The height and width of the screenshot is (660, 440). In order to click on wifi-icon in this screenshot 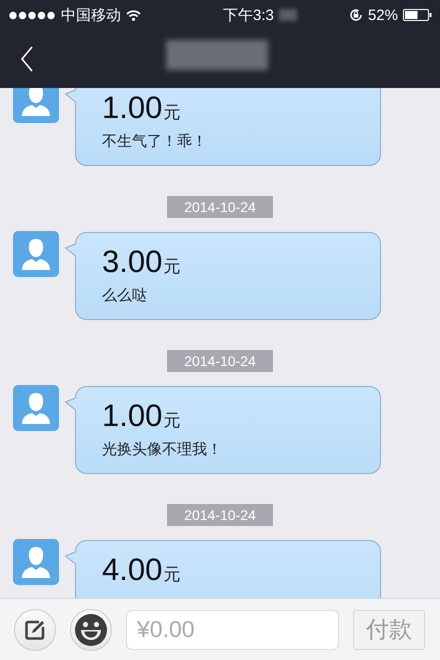, I will do `click(133, 15)`.